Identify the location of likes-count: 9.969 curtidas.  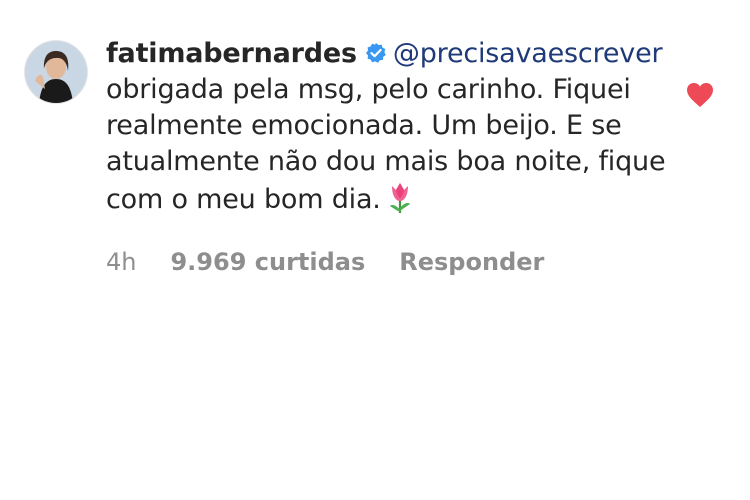
(267, 262).